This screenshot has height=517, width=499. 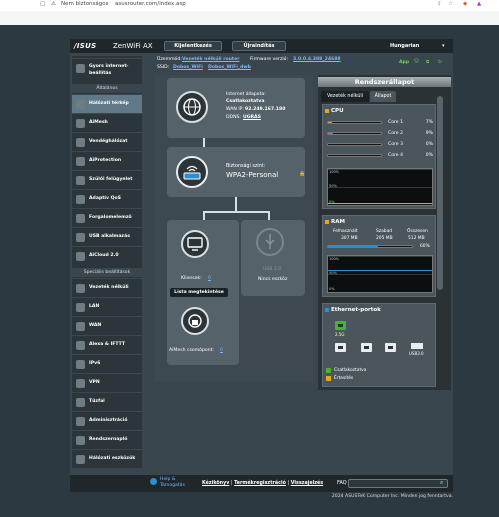 What do you see at coordinates (215, 483) in the screenshot?
I see `manual-link: Kézikönyv` at bounding box center [215, 483].